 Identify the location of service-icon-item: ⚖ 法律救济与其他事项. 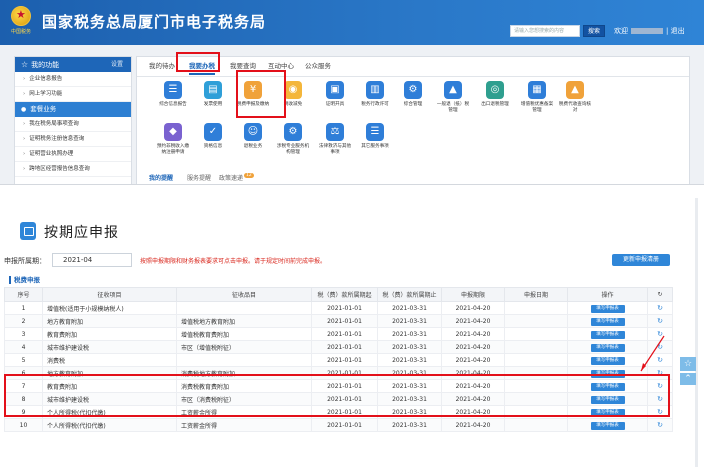
(335, 139).